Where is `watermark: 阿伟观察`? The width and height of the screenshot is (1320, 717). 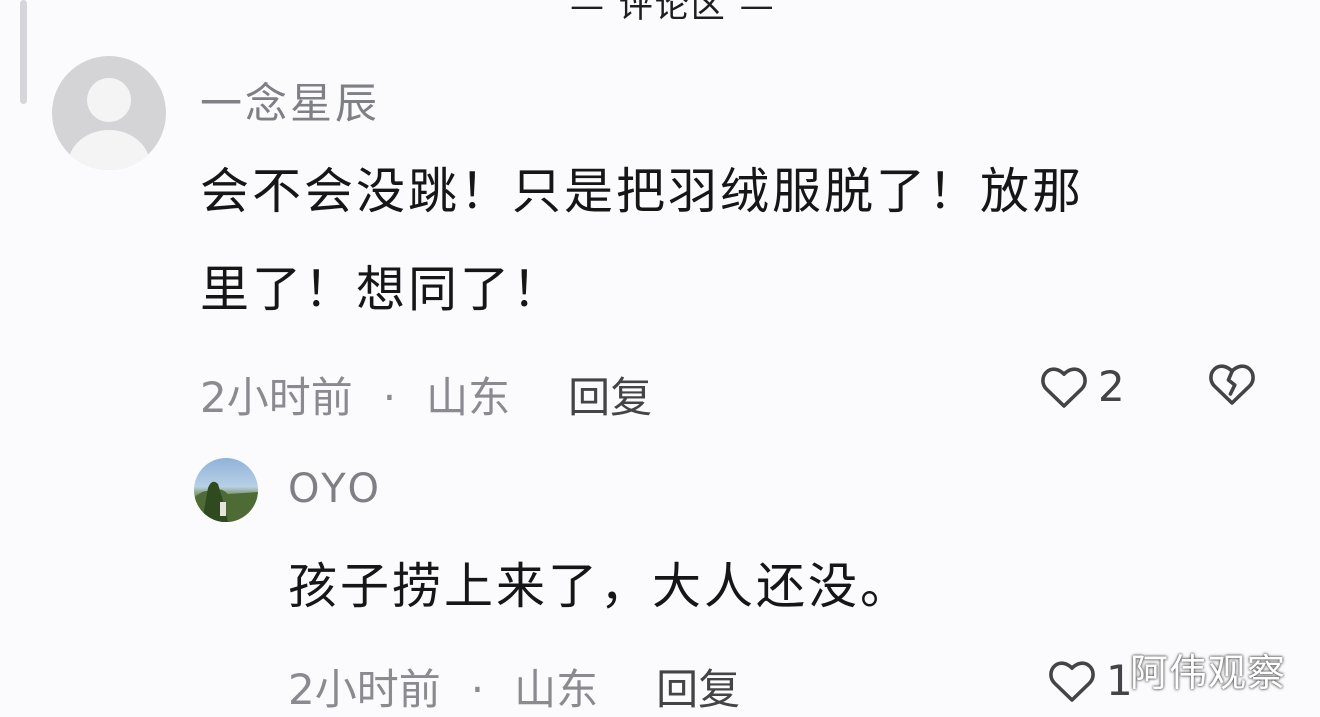
watermark: 阿伟观察 is located at coordinates (1208, 673).